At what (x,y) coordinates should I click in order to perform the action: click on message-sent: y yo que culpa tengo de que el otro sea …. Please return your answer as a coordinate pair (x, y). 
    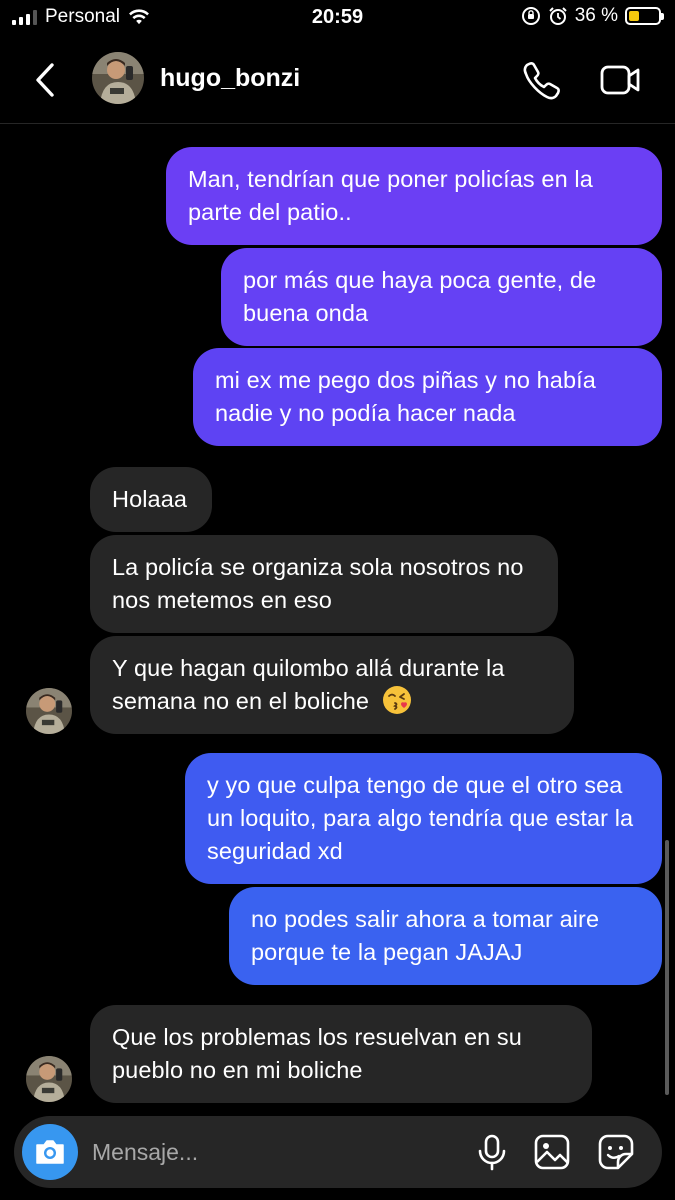
    Looking at the image, I should click on (423, 818).